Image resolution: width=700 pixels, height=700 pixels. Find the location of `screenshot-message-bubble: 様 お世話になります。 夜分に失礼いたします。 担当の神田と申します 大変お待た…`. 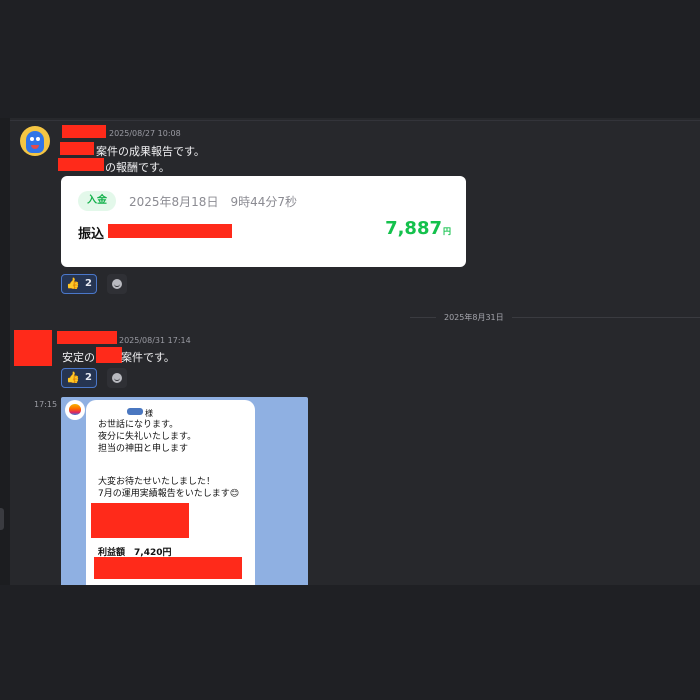

screenshot-message-bubble: 様 お世話になります。 夜分に失礼いたします。 担当の神田と申します 大変お待た… is located at coordinates (170, 492).